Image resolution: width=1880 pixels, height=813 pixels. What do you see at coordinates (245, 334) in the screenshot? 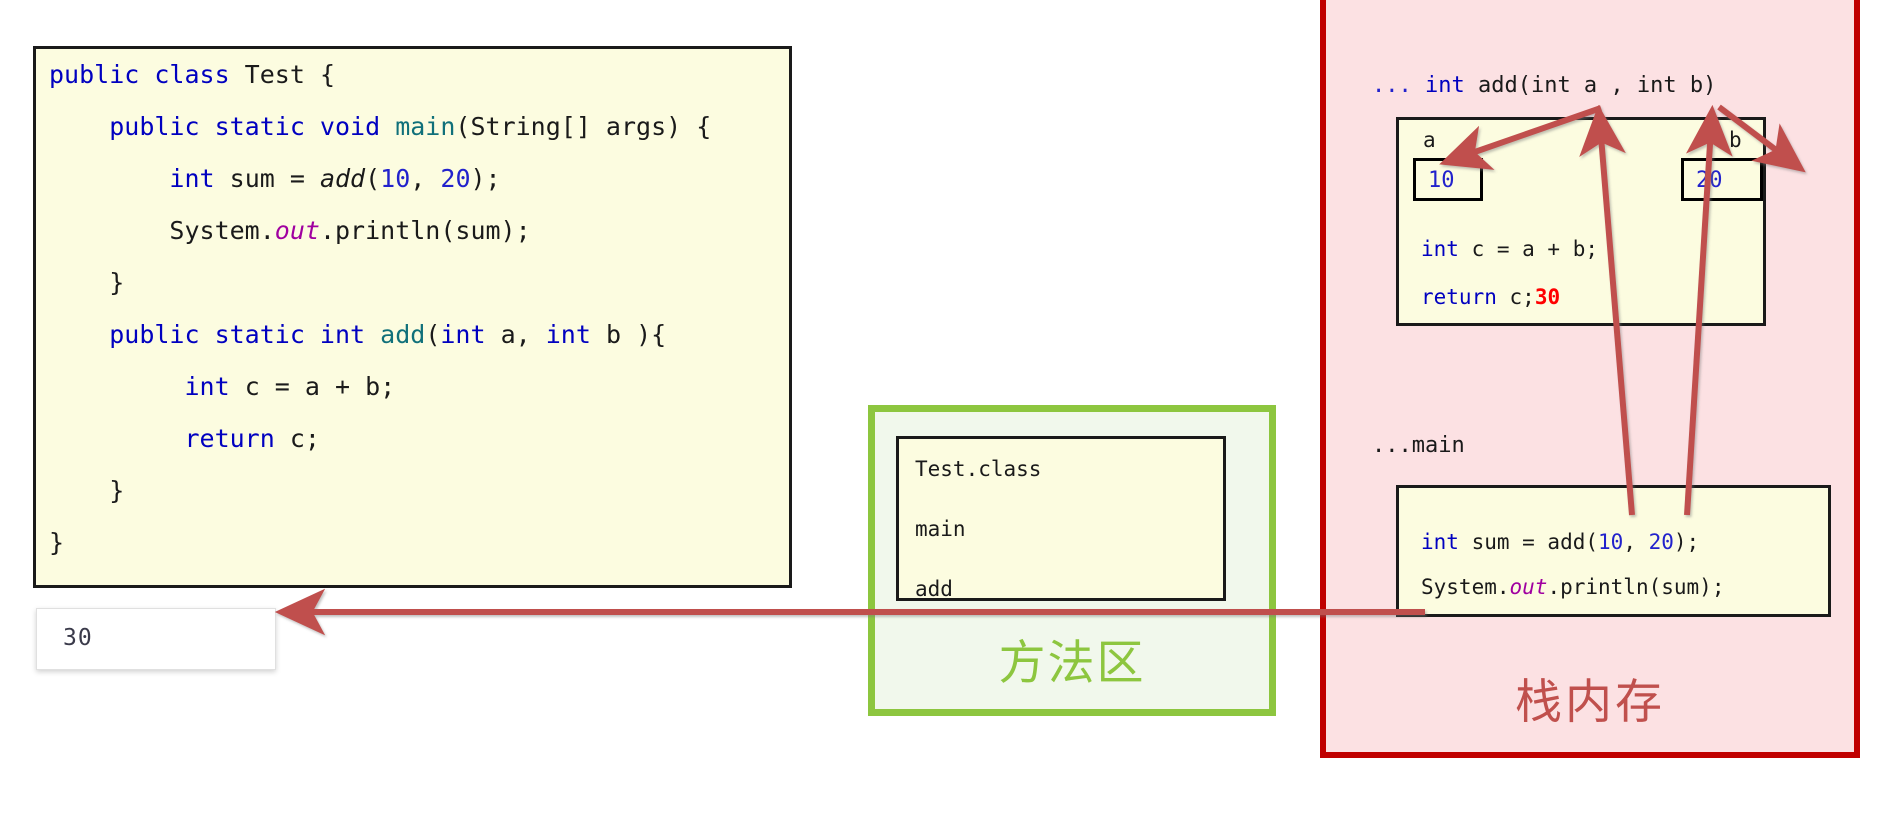
I see `code-token: public static int` at bounding box center [245, 334].